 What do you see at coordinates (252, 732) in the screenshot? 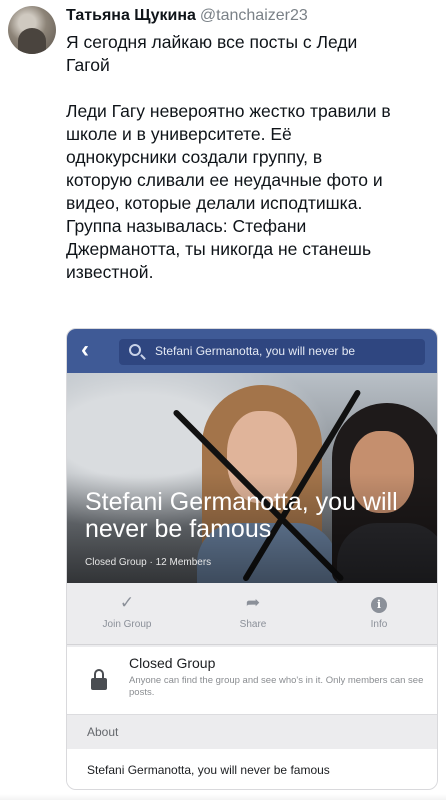
I see `about-header: About` at bounding box center [252, 732].